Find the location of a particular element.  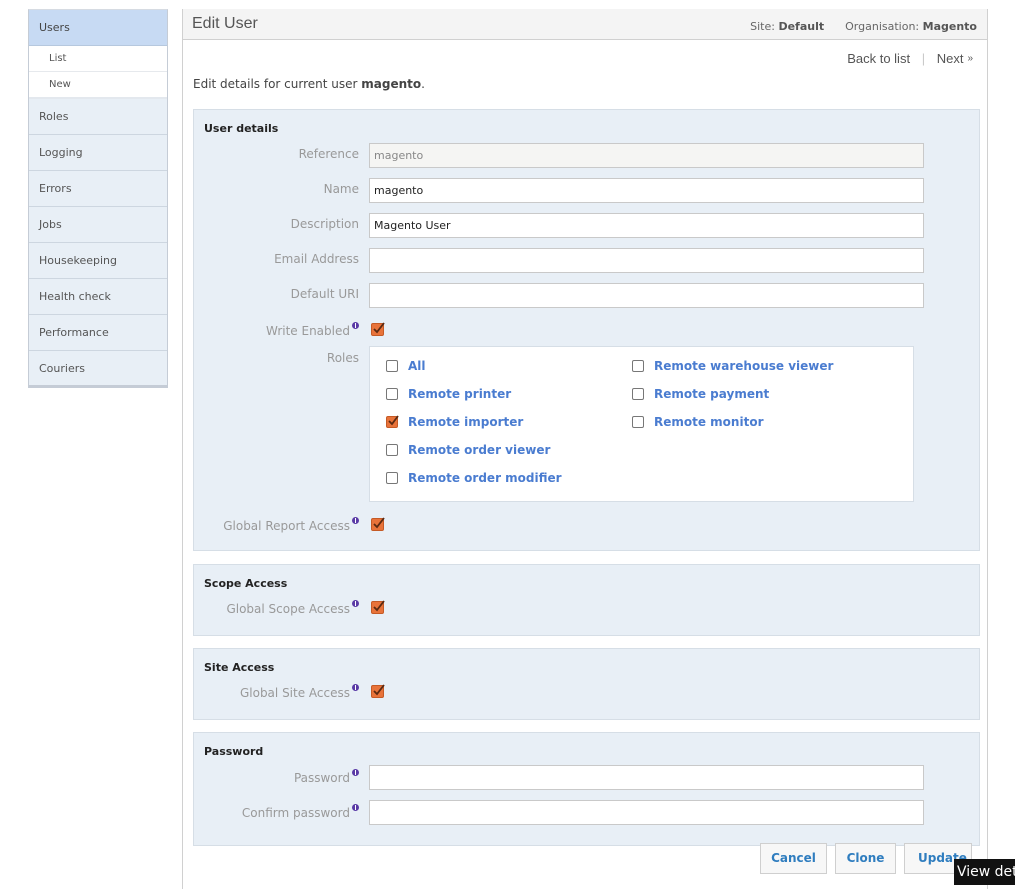

site-value: Default is located at coordinates (801, 26).